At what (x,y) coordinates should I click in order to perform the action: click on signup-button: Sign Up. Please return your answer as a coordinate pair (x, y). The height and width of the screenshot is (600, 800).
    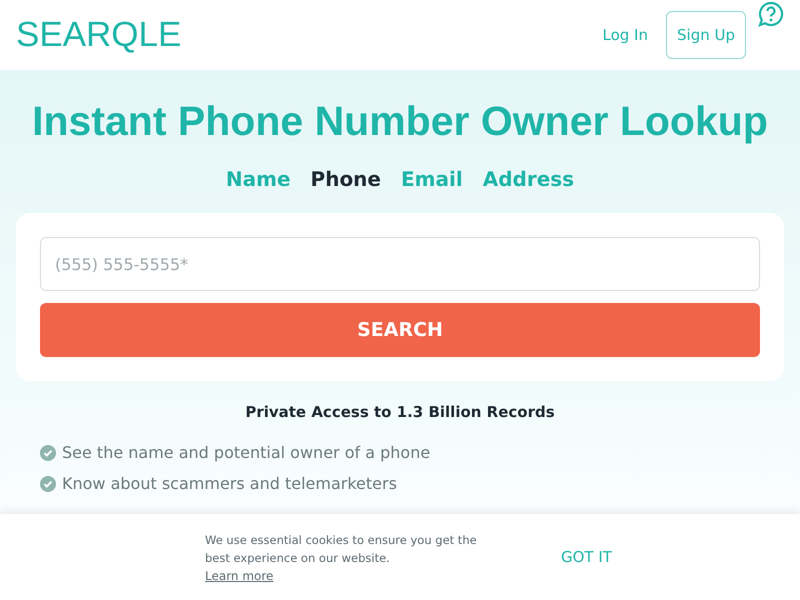
    Looking at the image, I should click on (706, 35).